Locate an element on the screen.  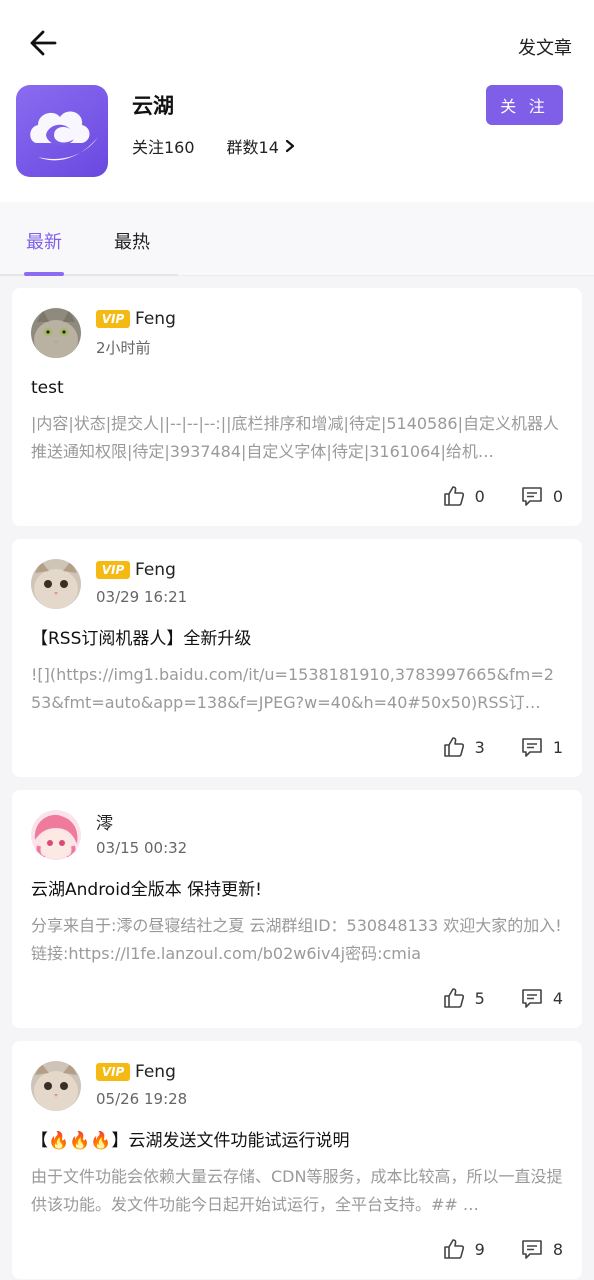
post-actions: 5 4 is located at coordinates (297, 998).